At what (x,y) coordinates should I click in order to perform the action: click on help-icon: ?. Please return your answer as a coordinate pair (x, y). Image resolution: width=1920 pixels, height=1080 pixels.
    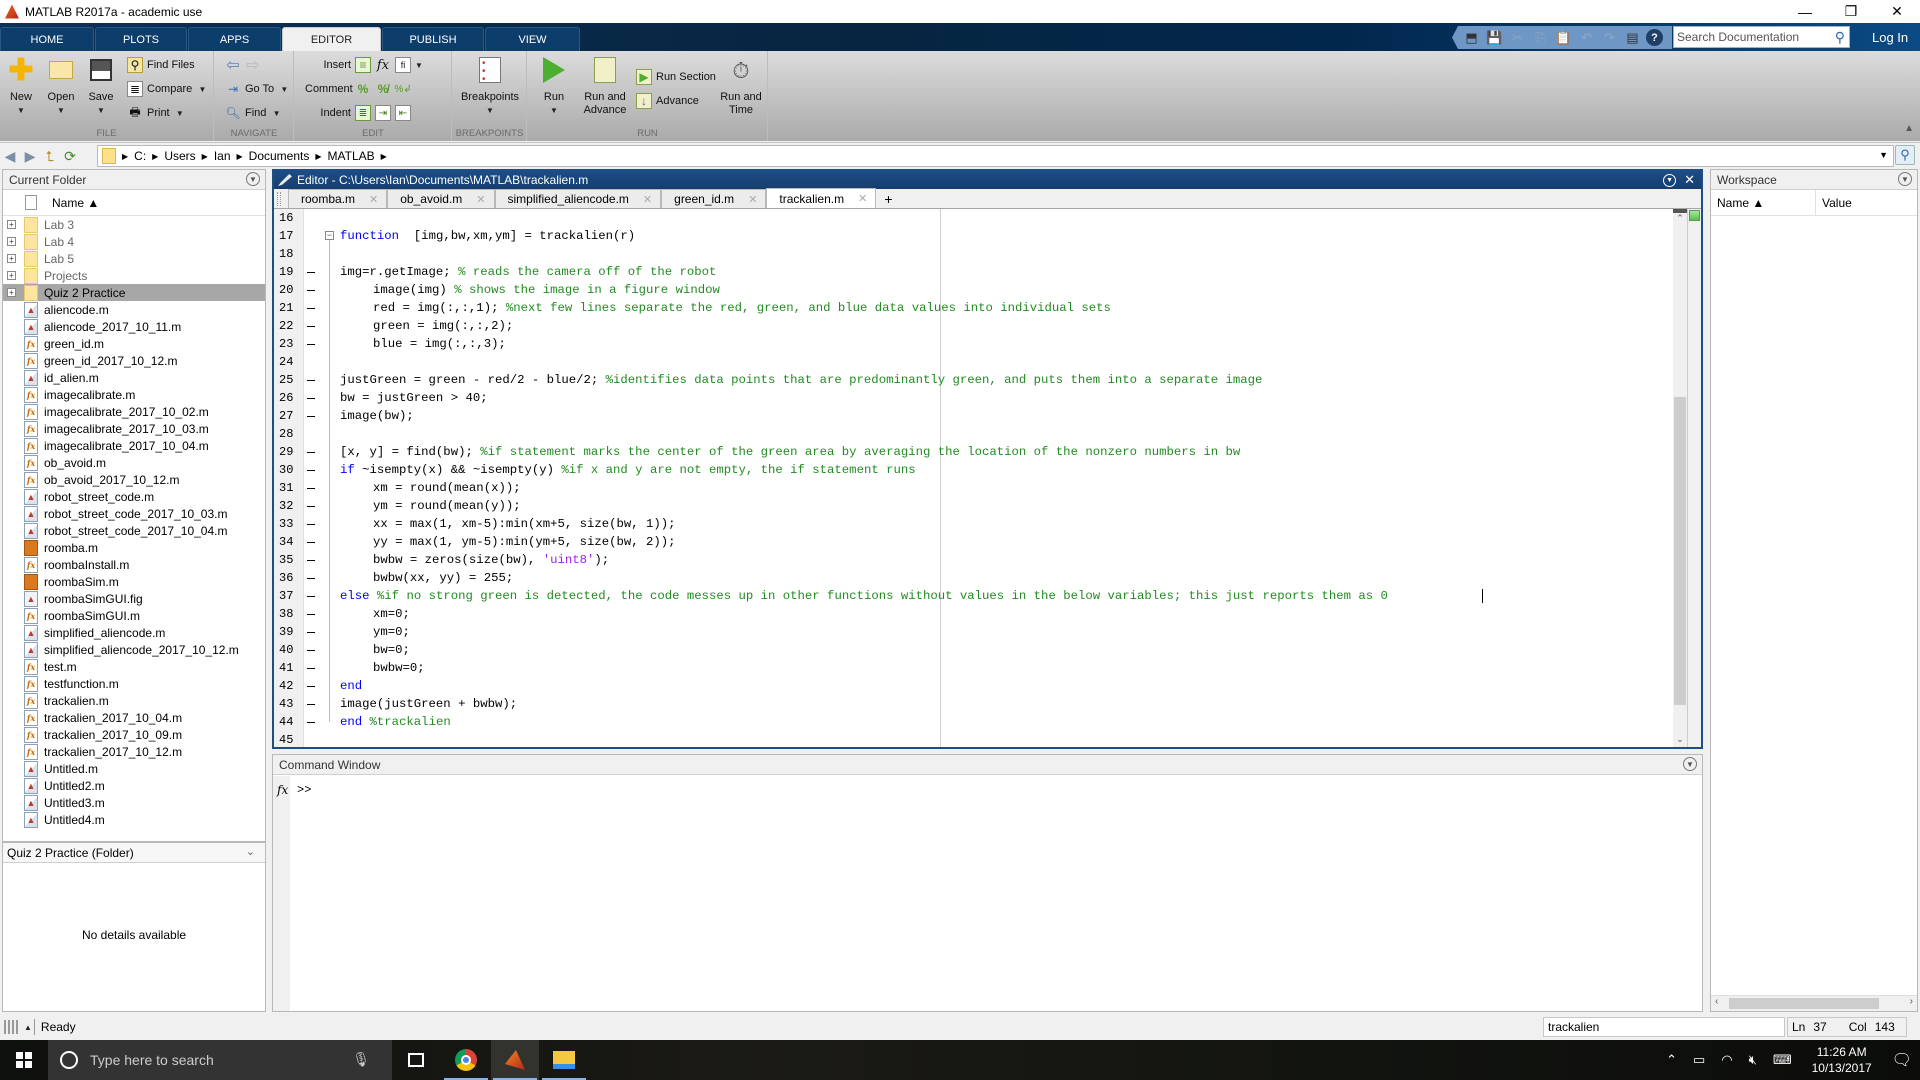
    Looking at the image, I should click on (1654, 37).